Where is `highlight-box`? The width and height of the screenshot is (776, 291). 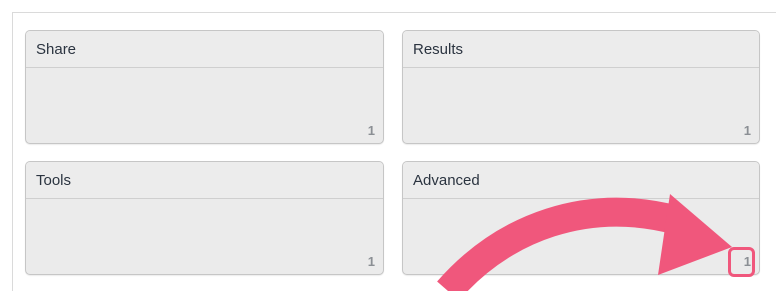 highlight-box is located at coordinates (741, 262).